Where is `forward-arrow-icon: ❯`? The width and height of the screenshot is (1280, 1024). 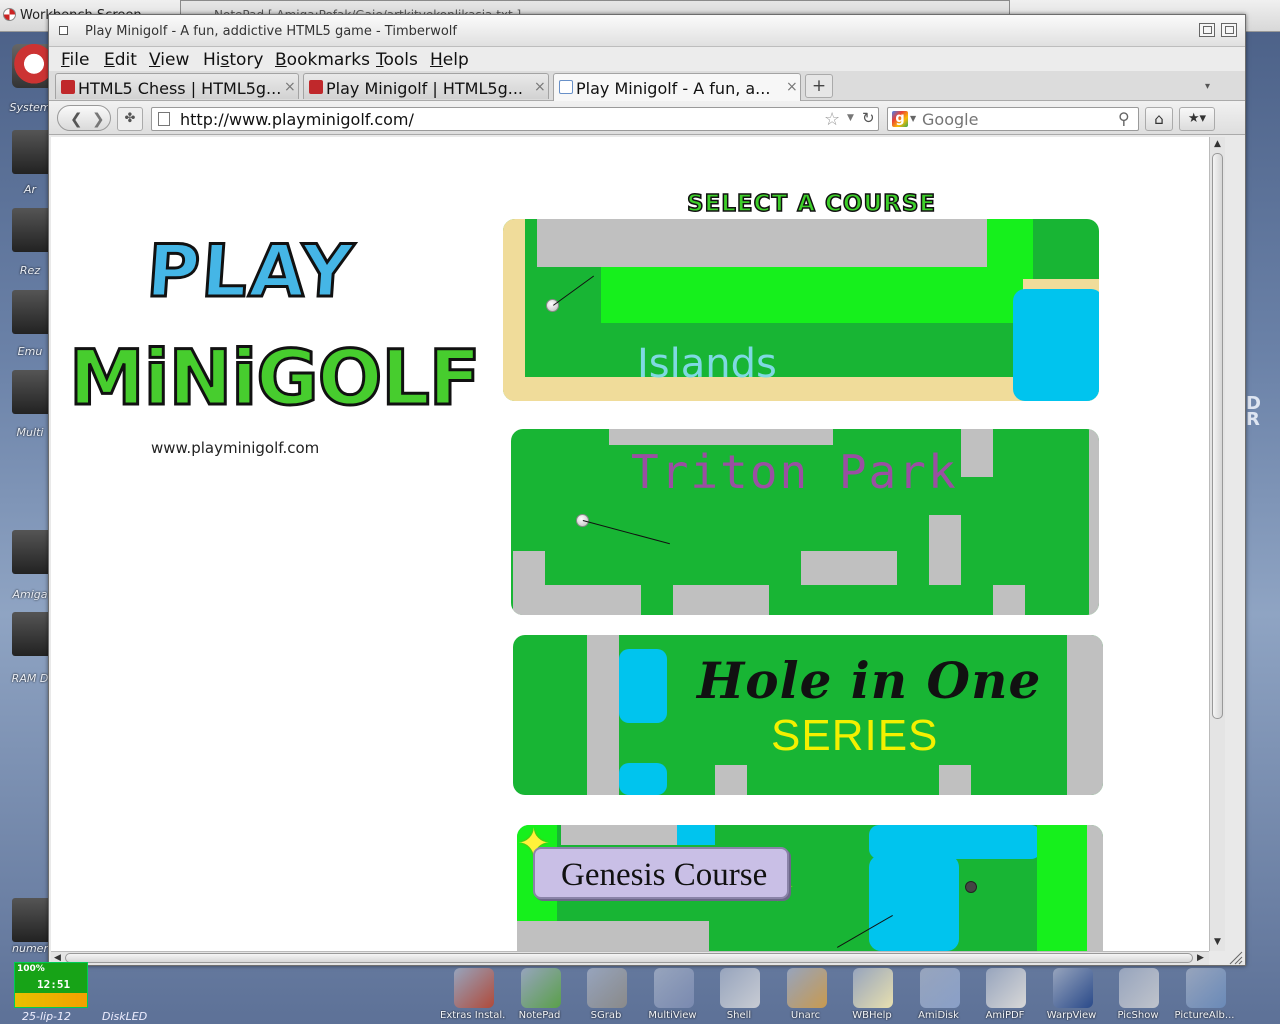
forward-arrow-icon: ❯ is located at coordinates (98, 119).